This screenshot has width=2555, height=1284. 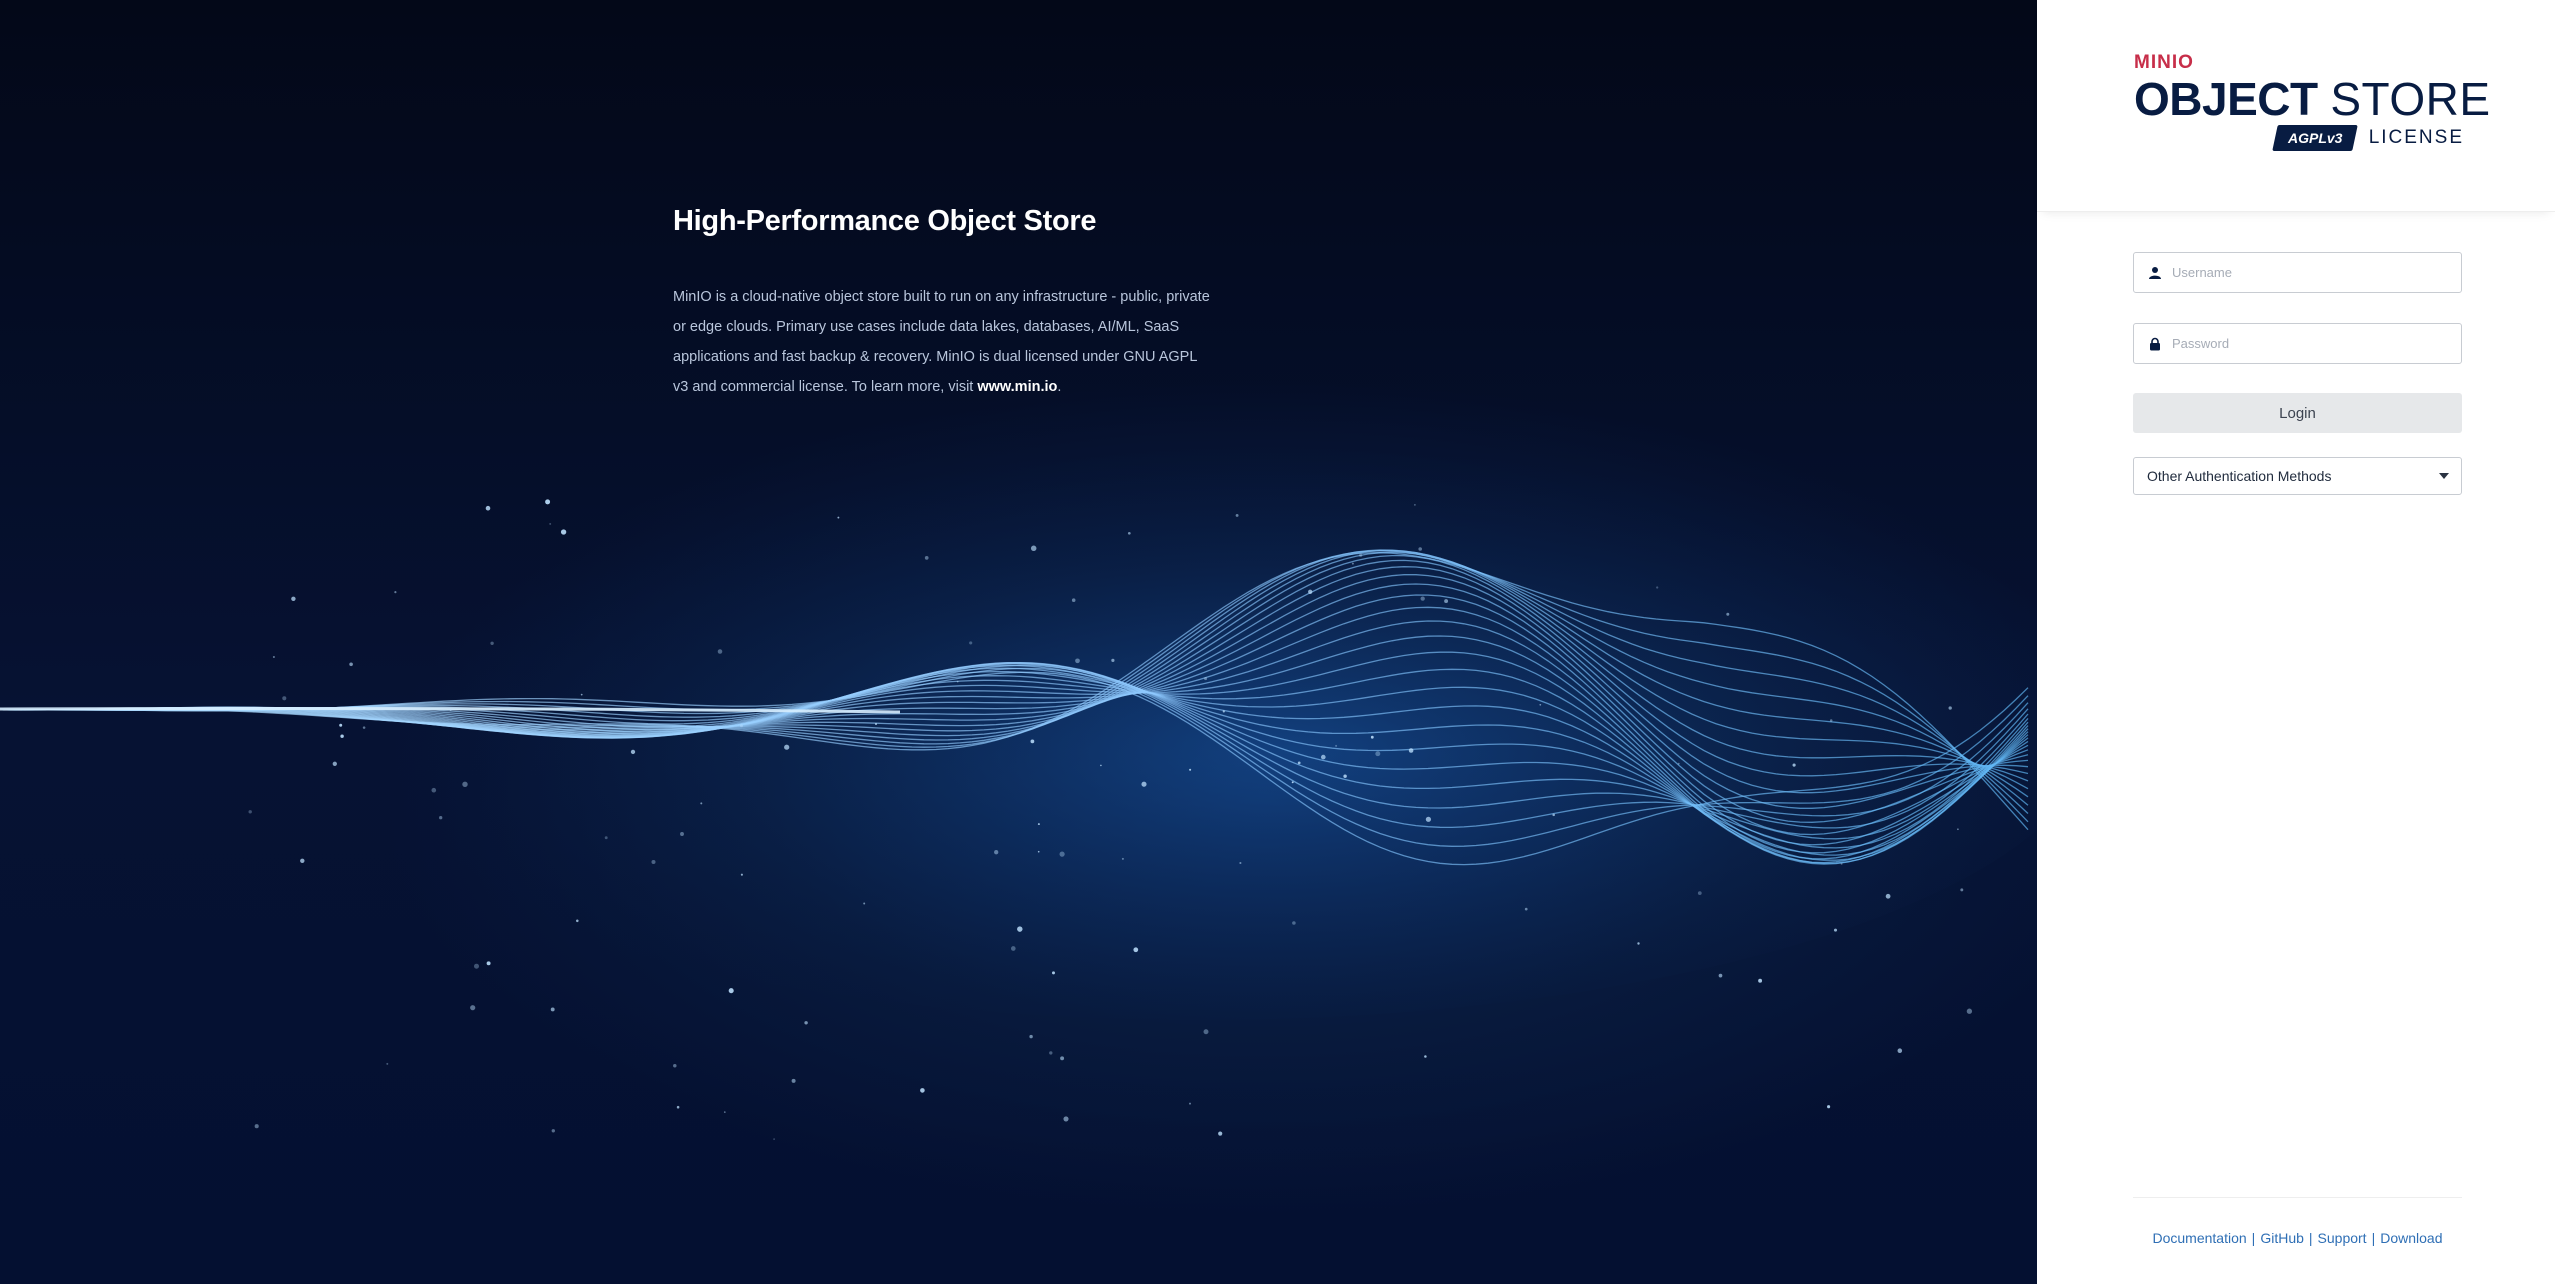 What do you see at coordinates (2342, 1238) in the screenshot?
I see `footer-link-support: Support` at bounding box center [2342, 1238].